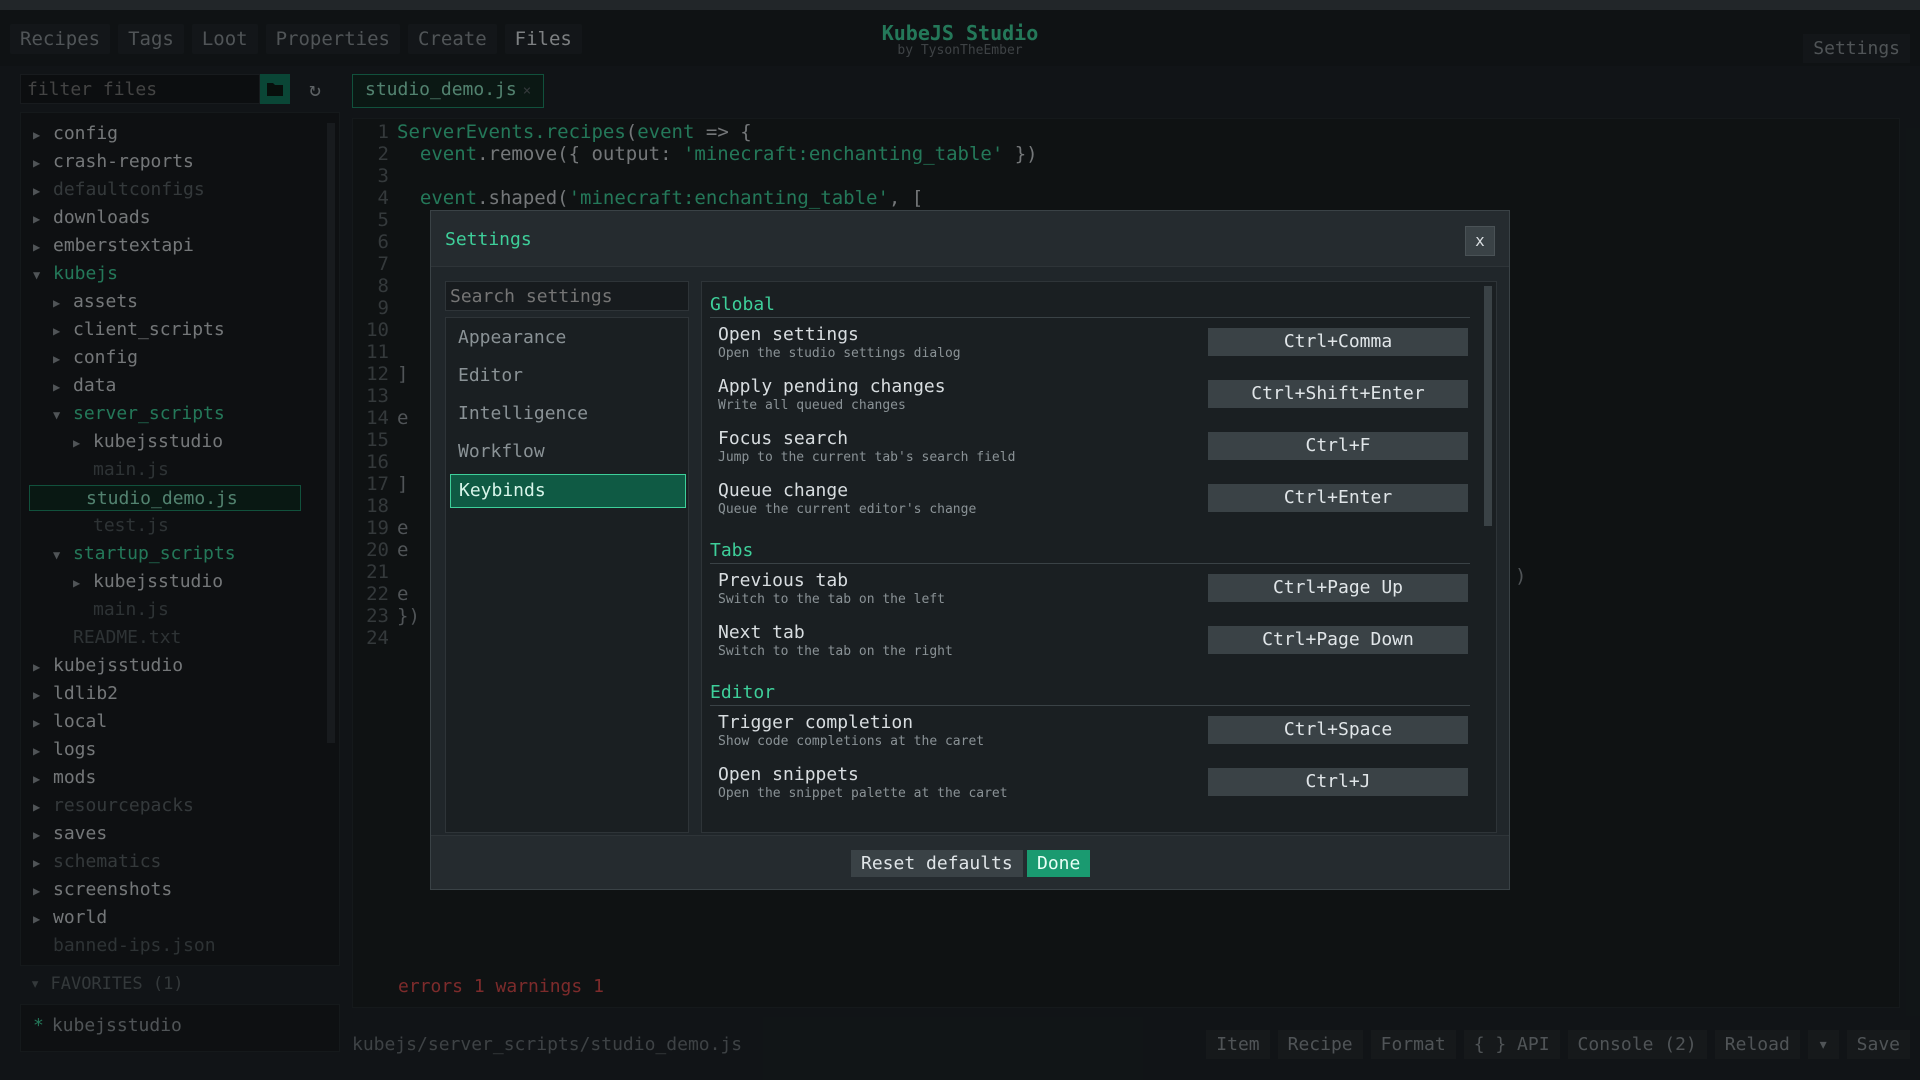  What do you see at coordinates (788, 774) in the screenshot?
I see `keybind-title: Open snippets` at bounding box center [788, 774].